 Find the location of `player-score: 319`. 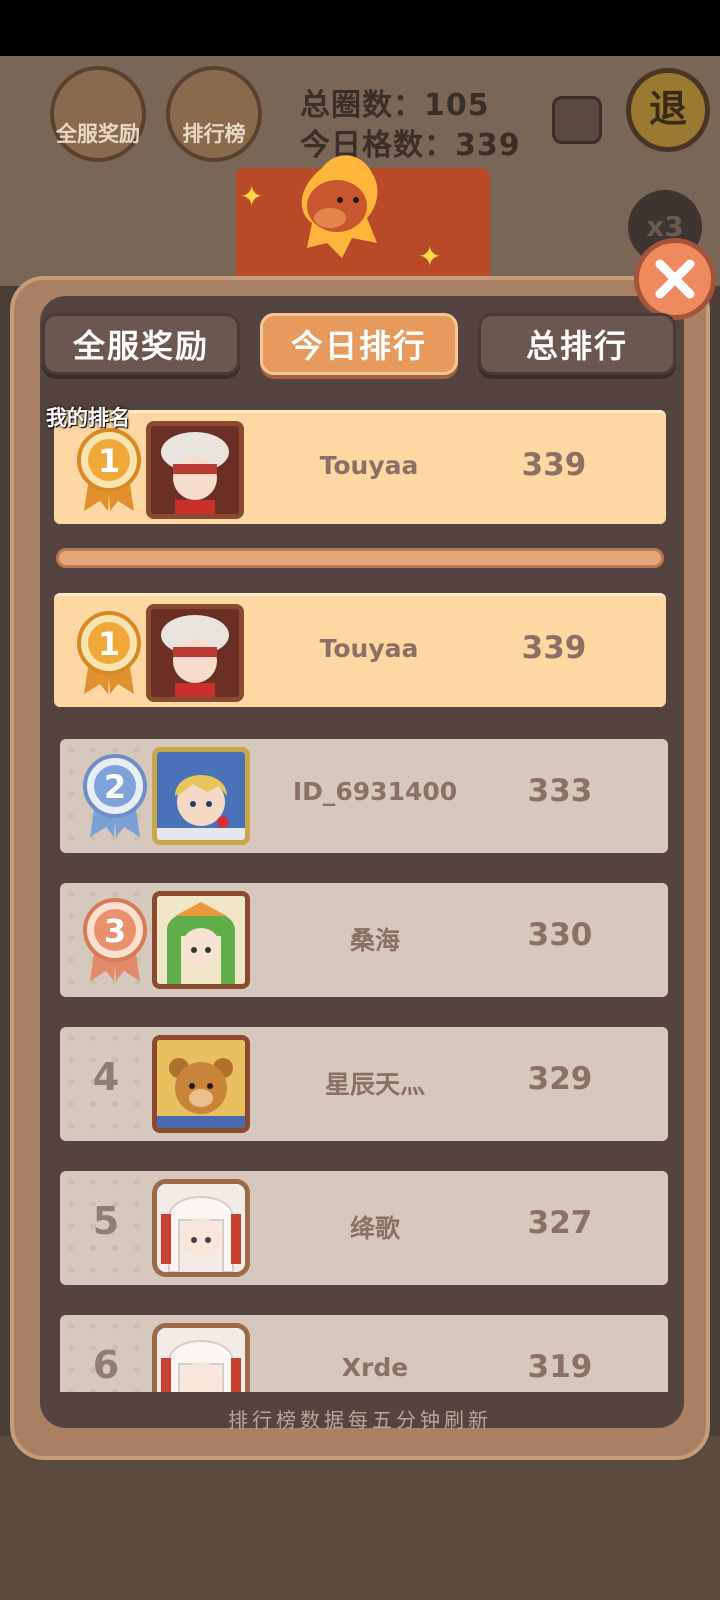

player-score: 319 is located at coordinates (560, 1367).